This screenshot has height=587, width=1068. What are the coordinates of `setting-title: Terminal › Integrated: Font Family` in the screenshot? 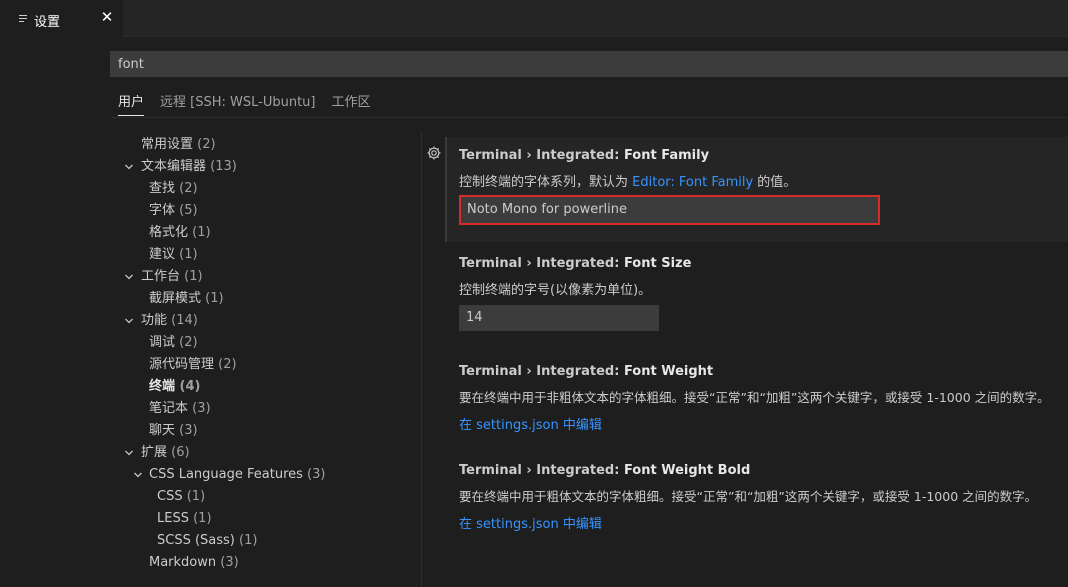 It's located at (584, 155).